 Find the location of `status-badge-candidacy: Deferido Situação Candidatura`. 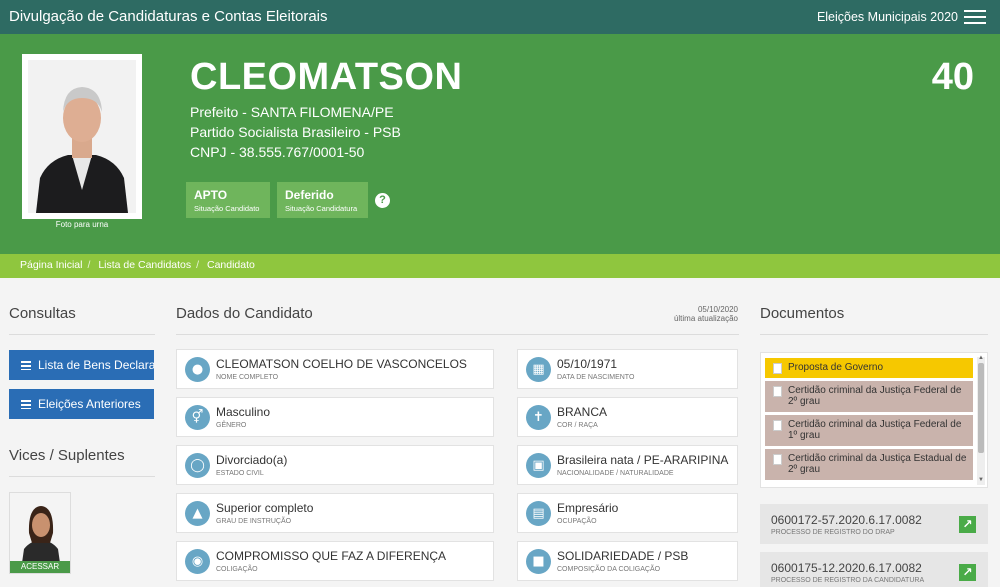

status-badge-candidacy: Deferido Situação Candidatura is located at coordinates (322, 200).